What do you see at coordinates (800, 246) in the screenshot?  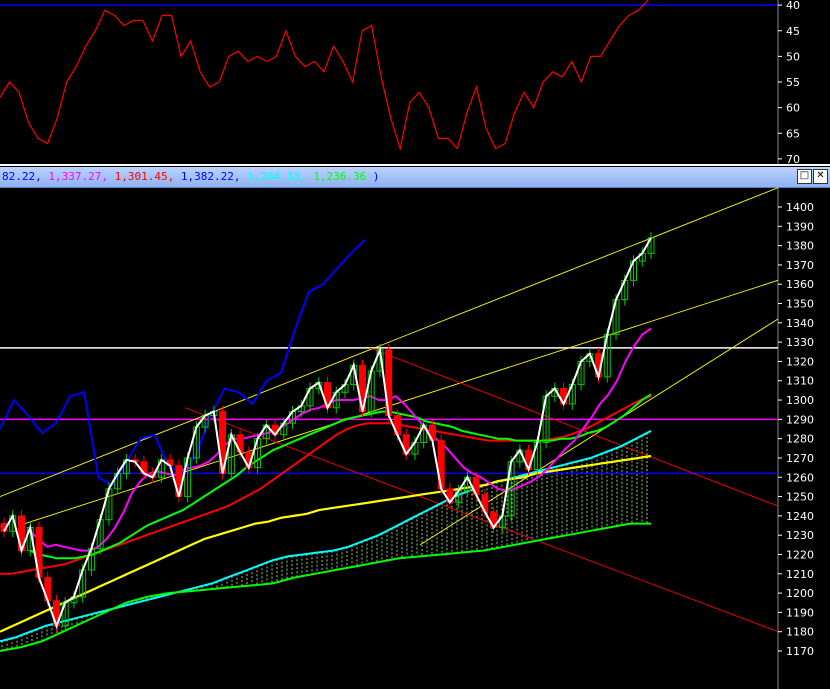 I see `price-tick-label: 1380` at bounding box center [800, 246].